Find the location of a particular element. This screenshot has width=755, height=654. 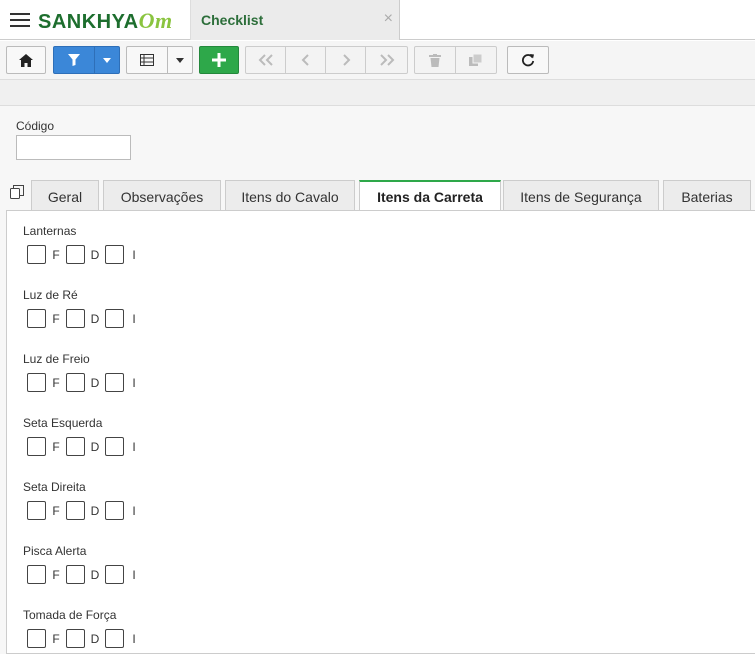

tab-observacoes: Observações is located at coordinates (162, 195).